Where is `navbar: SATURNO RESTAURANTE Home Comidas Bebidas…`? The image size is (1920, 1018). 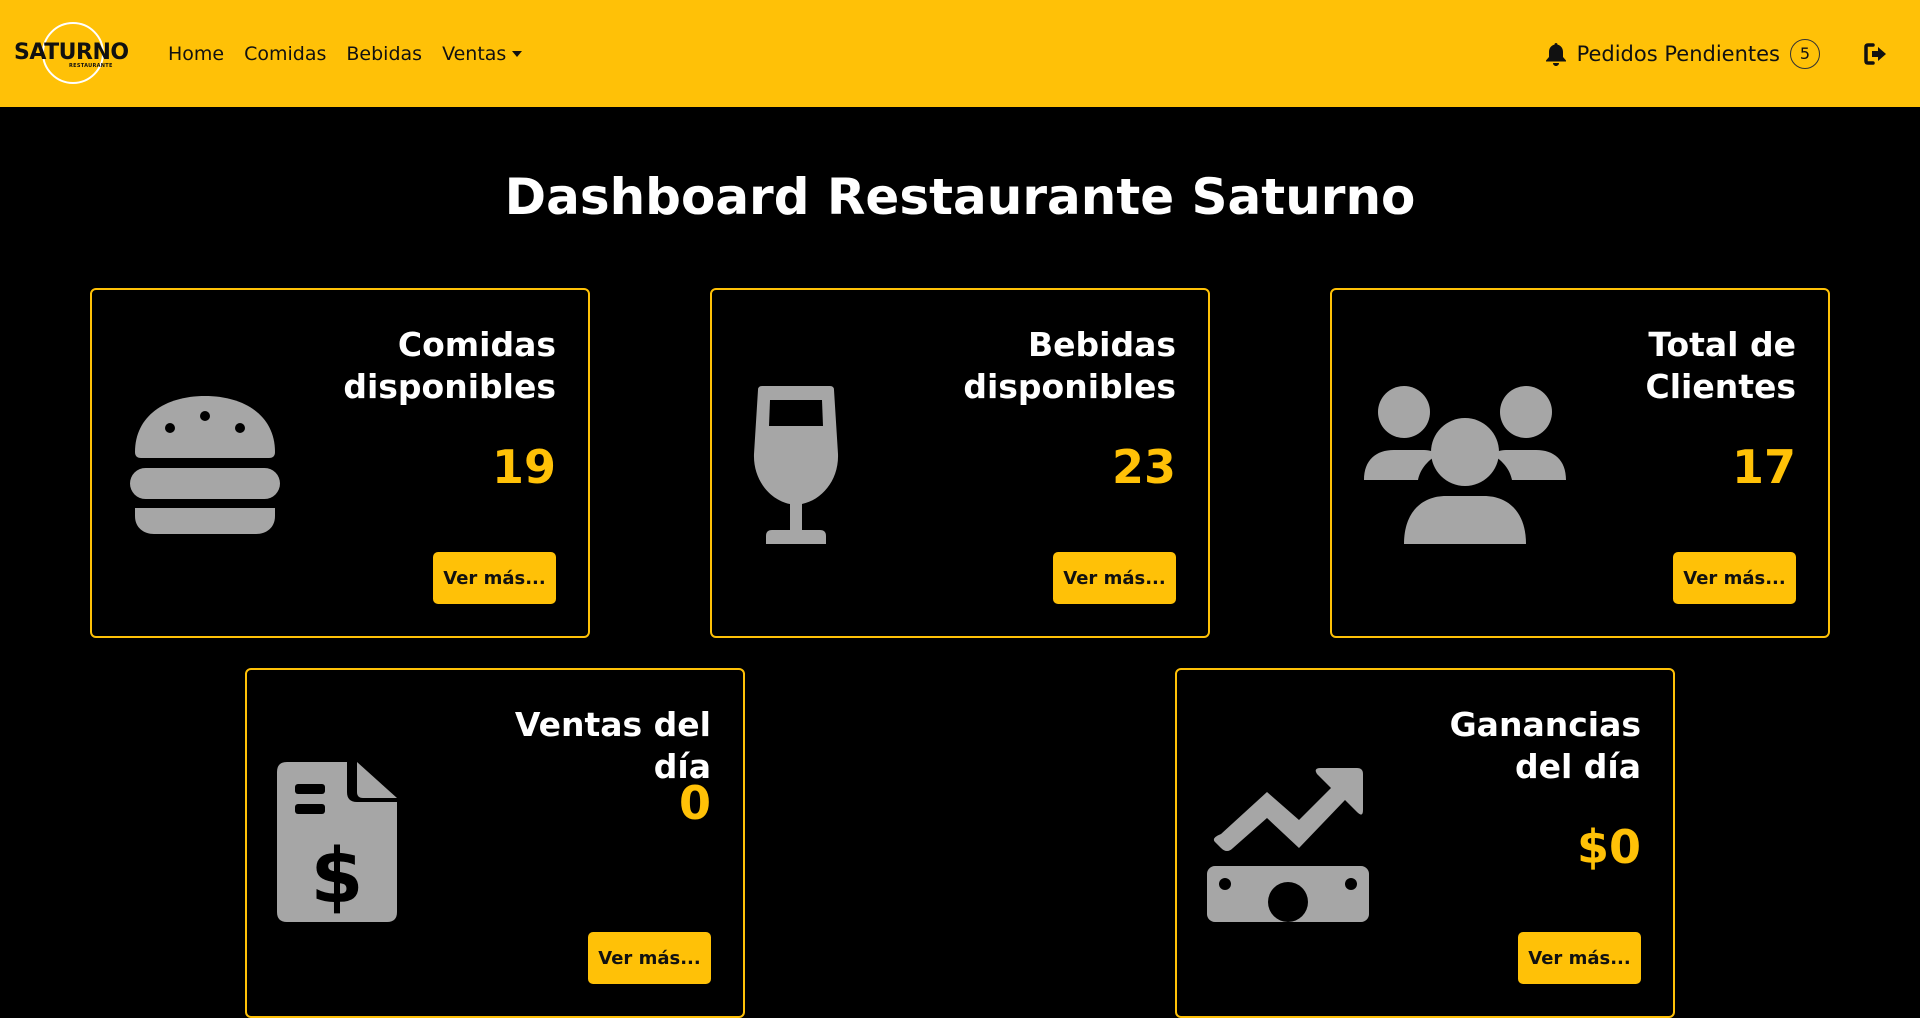
navbar: SATURNO RESTAURANTE Home Comidas Bebidas… is located at coordinates (960, 53).